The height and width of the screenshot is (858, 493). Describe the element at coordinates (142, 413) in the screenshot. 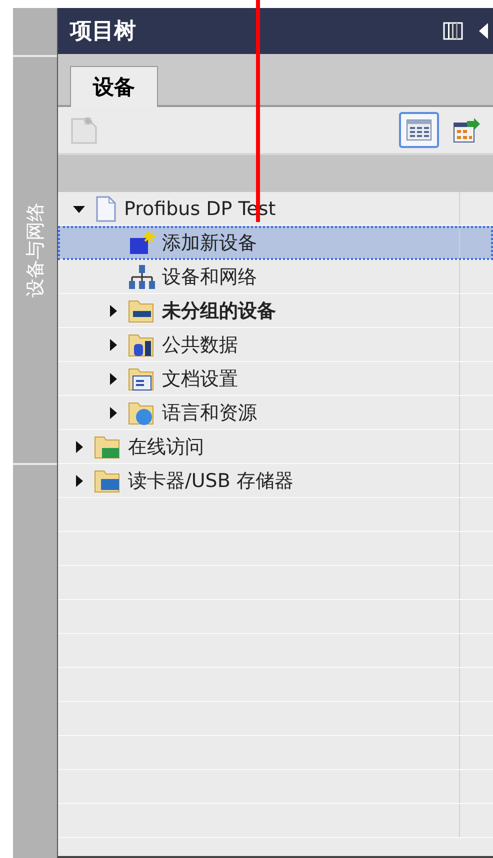

I see `globe-folder-icon` at that location.